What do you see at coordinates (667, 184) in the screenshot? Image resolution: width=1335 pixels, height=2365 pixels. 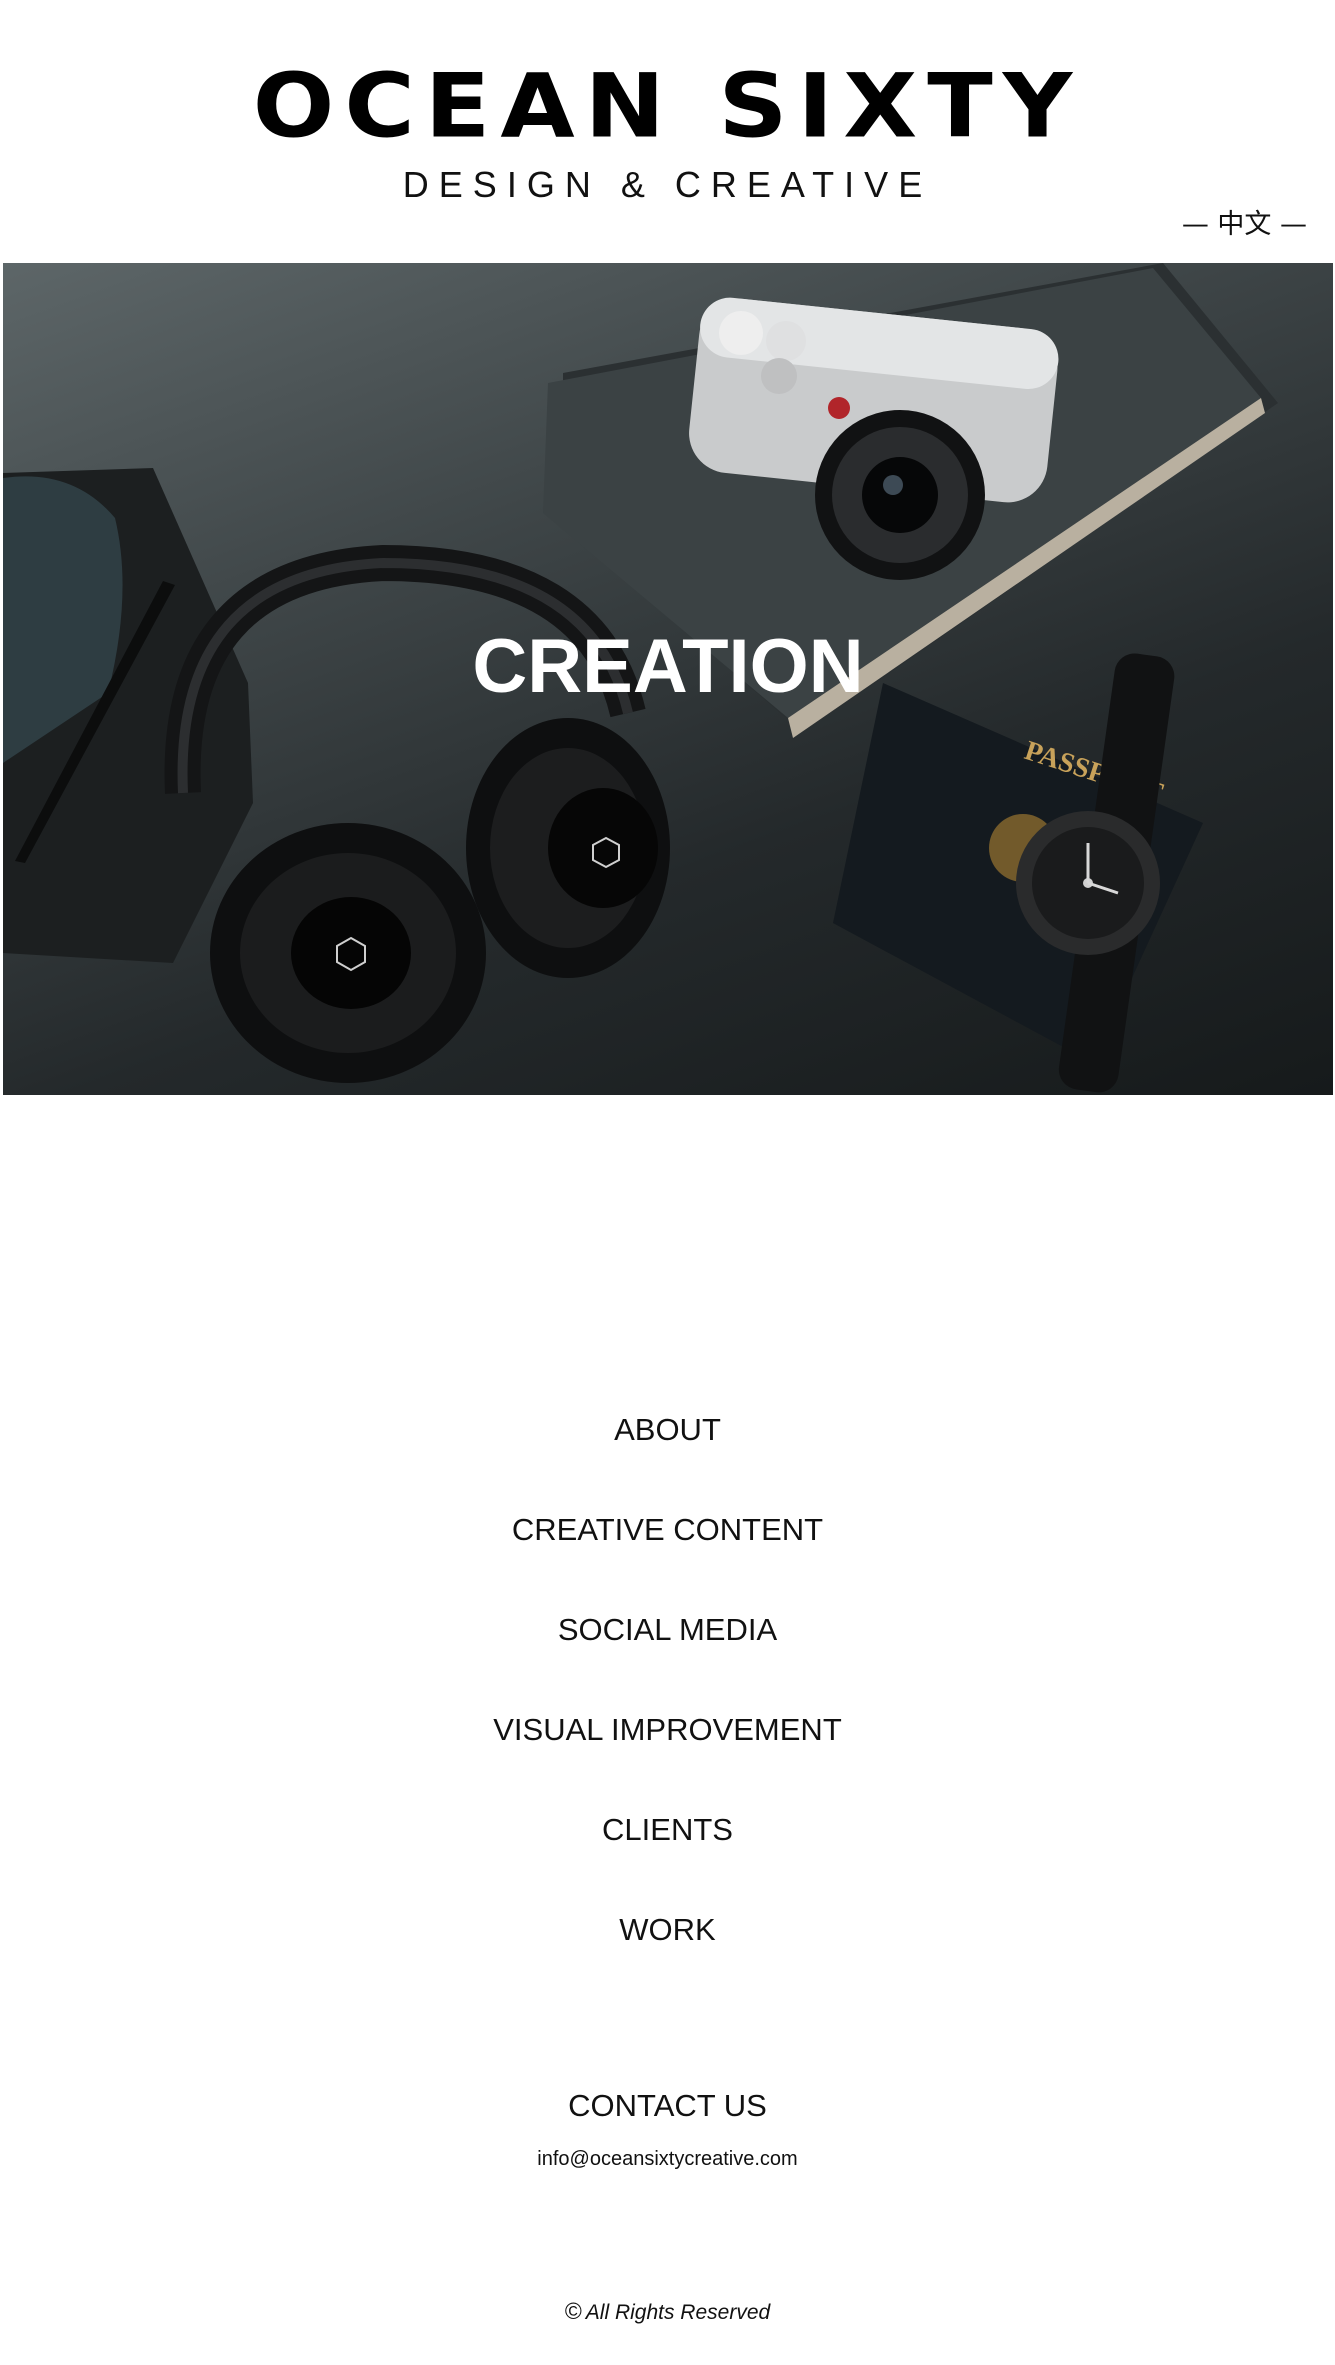 I see `logo-subtitle: DESIGN & CREATIVE` at bounding box center [667, 184].